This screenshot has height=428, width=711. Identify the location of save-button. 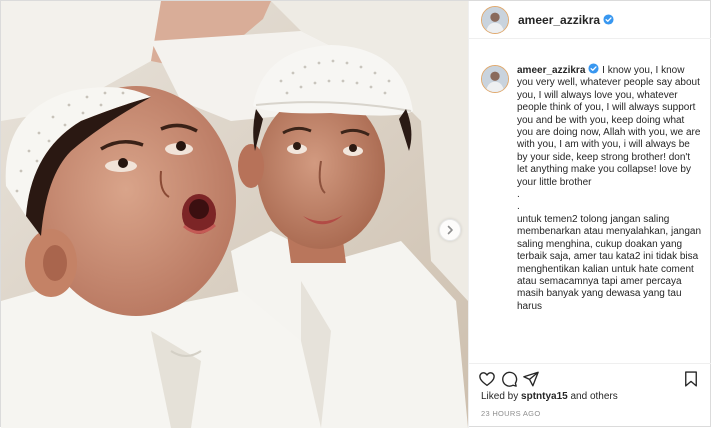
(691, 379).